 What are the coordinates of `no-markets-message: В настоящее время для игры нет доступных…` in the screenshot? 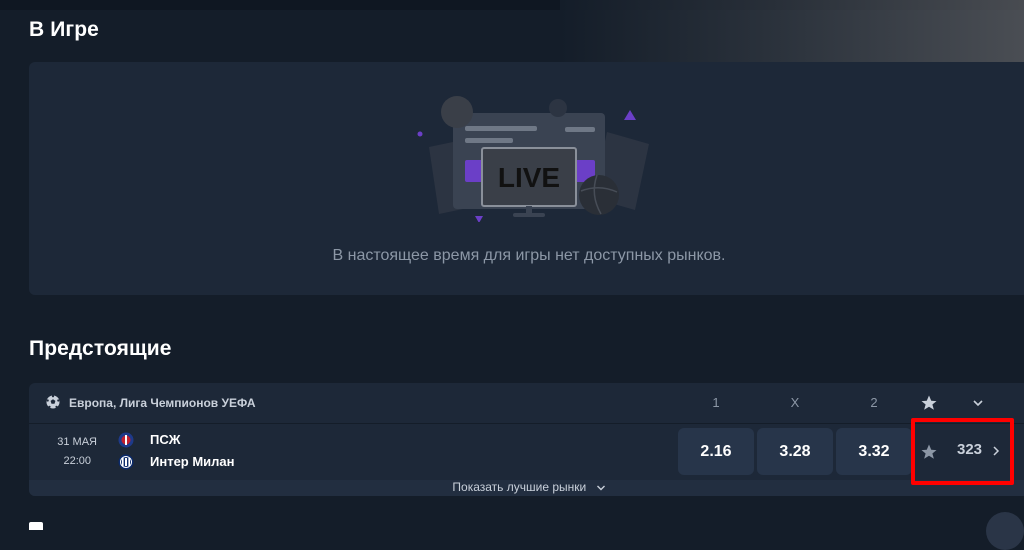 It's located at (529, 255).